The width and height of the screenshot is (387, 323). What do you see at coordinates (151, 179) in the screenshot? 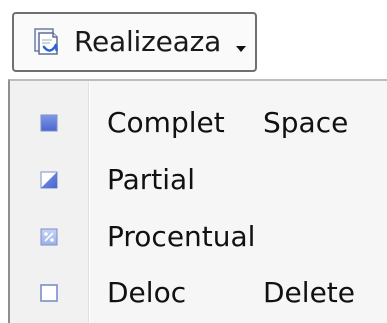
I see `menu-item-label: Partial` at bounding box center [151, 179].